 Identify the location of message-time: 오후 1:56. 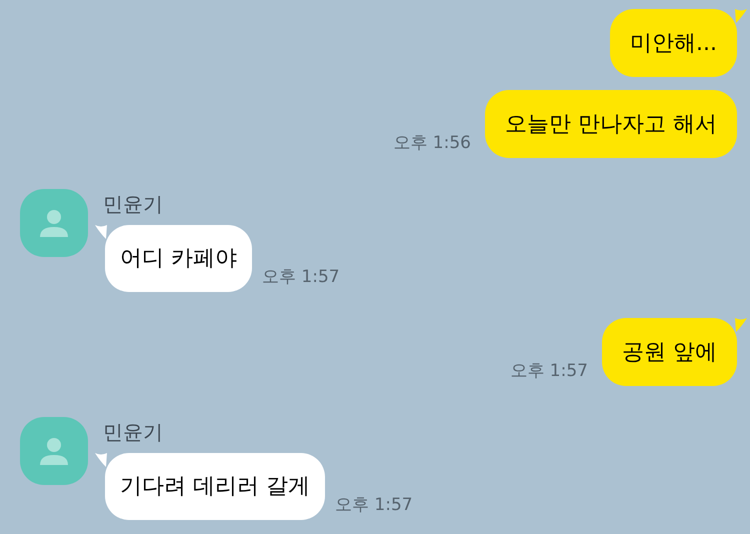
(432, 145).